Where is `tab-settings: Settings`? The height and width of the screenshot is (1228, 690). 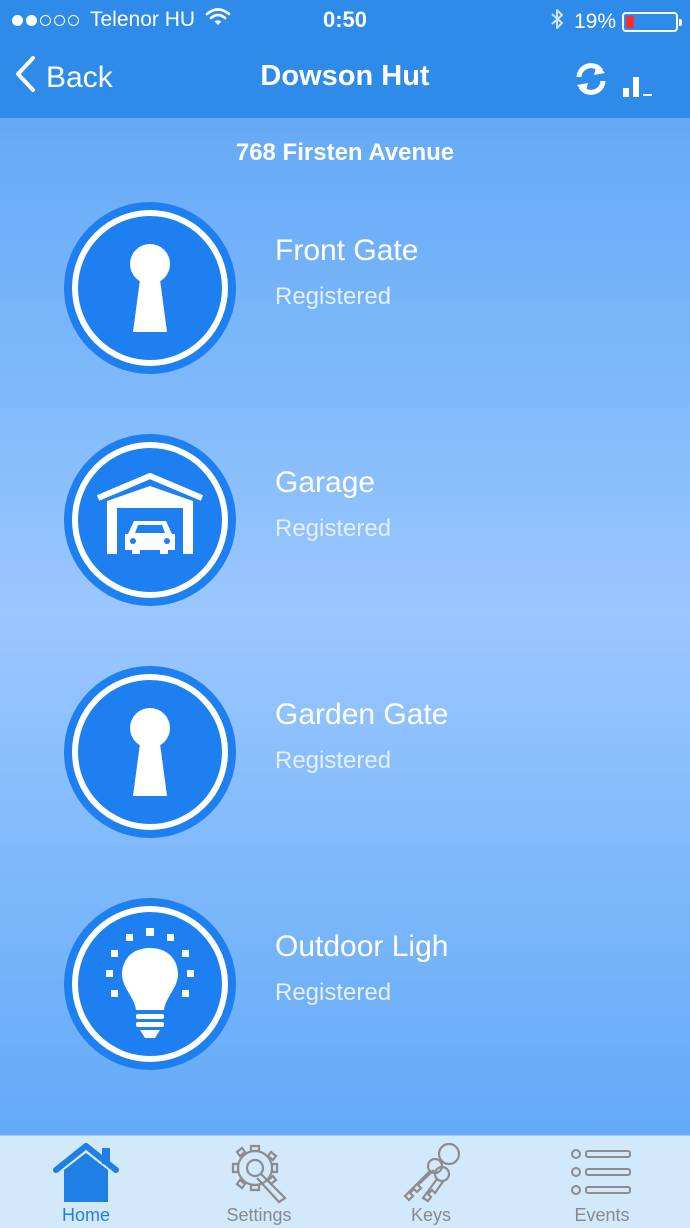 tab-settings: Settings is located at coordinates (259, 1182).